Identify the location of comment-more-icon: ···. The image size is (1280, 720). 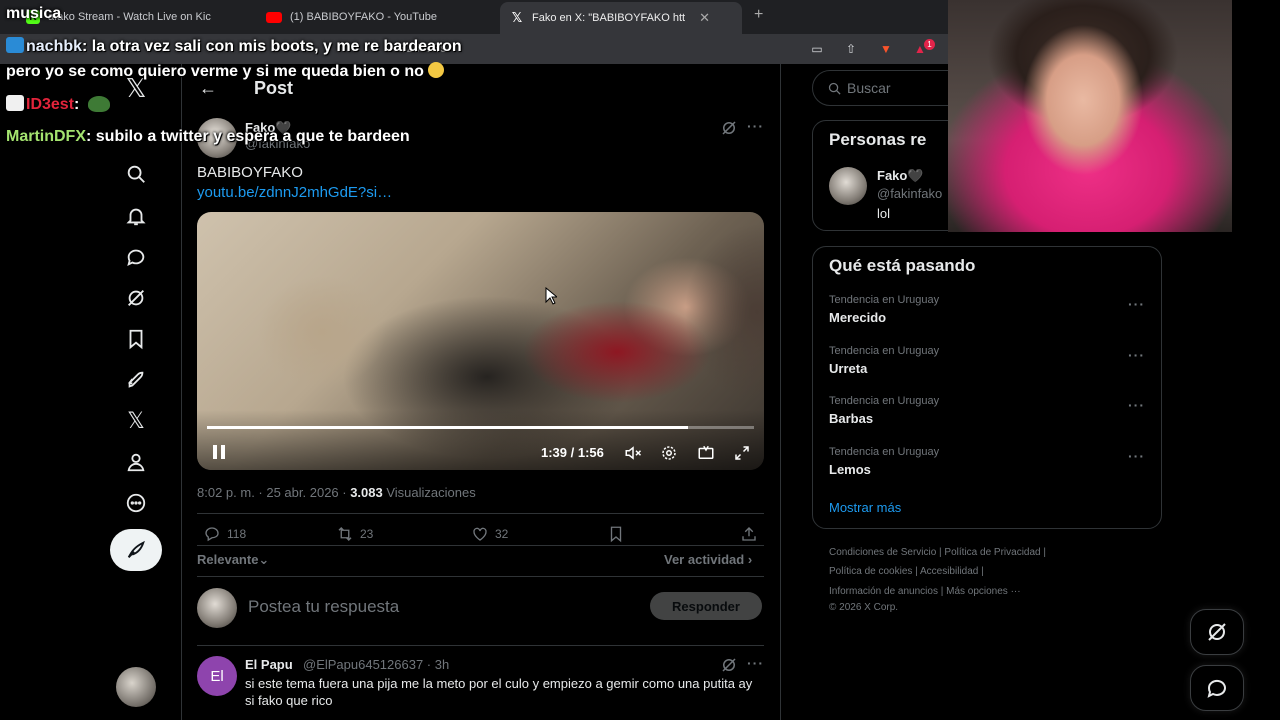
(755, 663).